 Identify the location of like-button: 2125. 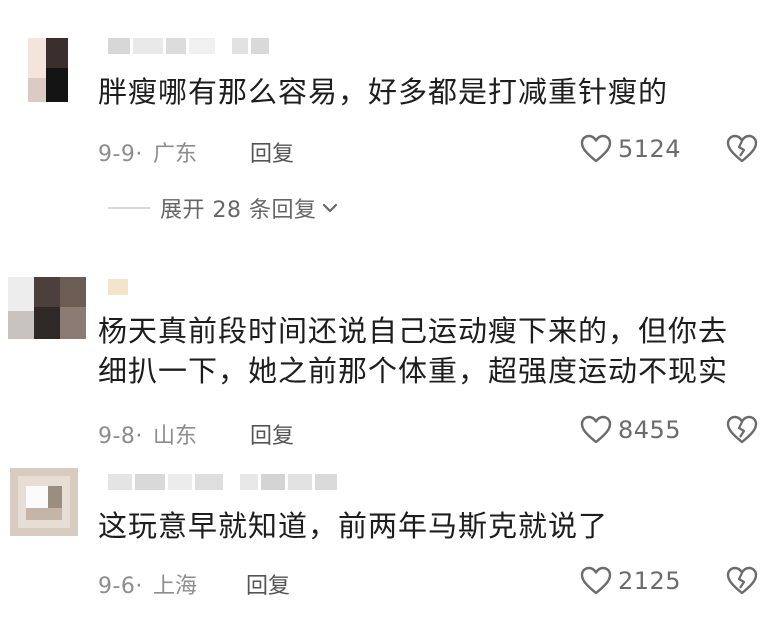
(630, 581).